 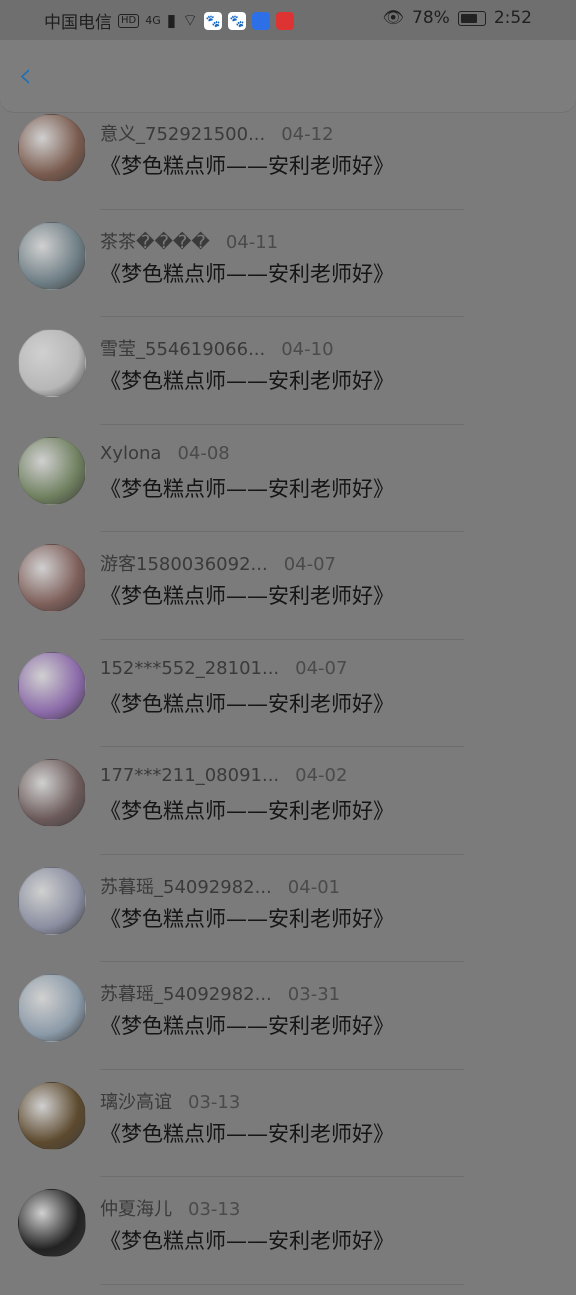 I want to click on username: 苏暮瑶_54092982... 03-31, so click(x=220, y=993).